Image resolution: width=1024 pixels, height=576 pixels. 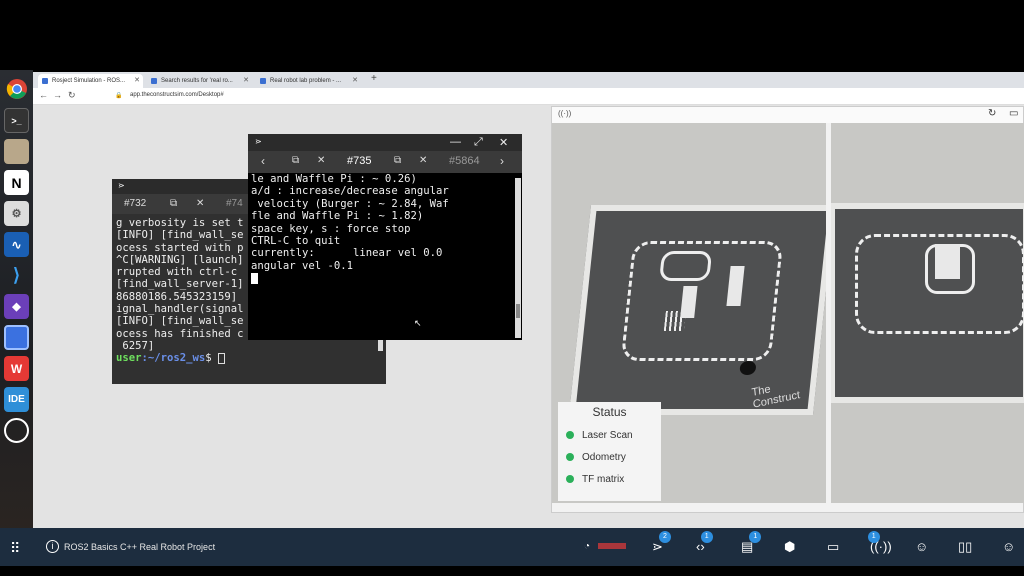 I want to click on mouse-pointer-icon: ↖, so click(x=418, y=323).